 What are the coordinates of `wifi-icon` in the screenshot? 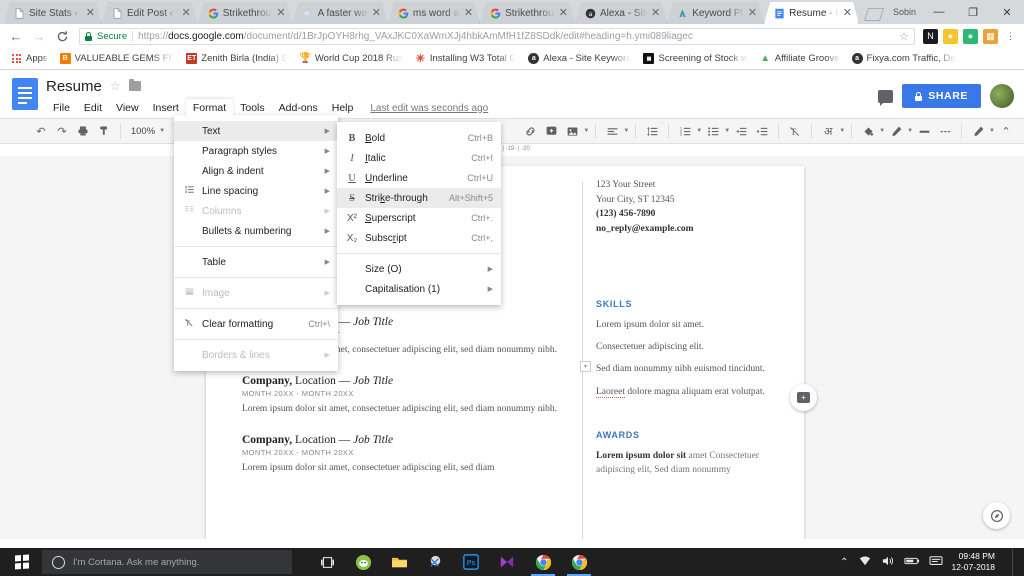 It's located at (865, 562).